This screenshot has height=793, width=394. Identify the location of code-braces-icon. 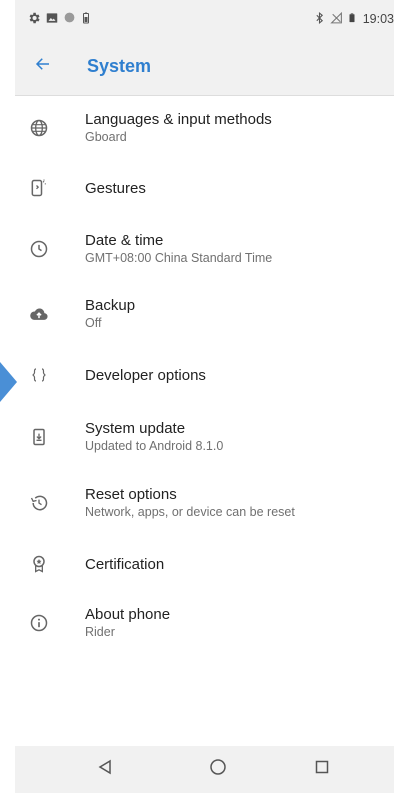
(39, 375).